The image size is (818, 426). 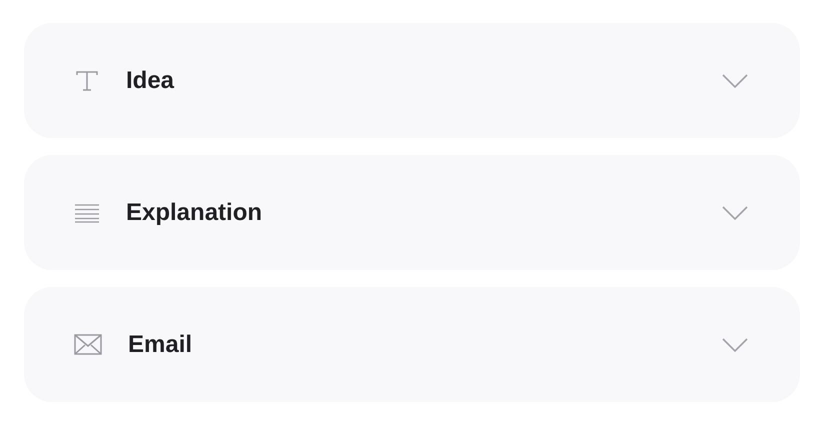 What do you see at coordinates (88, 344) in the screenshot?
I see `envelope-icon` at bounding box center [88, 344].